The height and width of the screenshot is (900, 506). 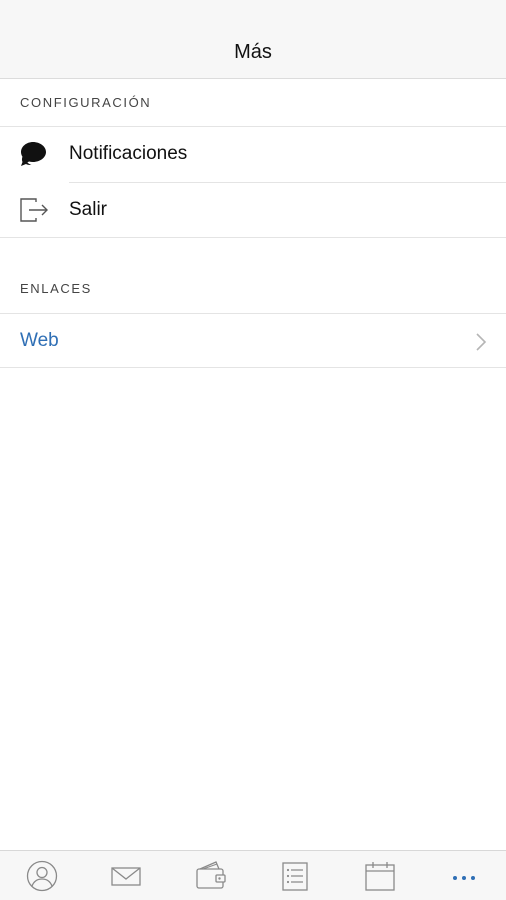 I want to click on nav-header: Más, so click(x=253, y=39).